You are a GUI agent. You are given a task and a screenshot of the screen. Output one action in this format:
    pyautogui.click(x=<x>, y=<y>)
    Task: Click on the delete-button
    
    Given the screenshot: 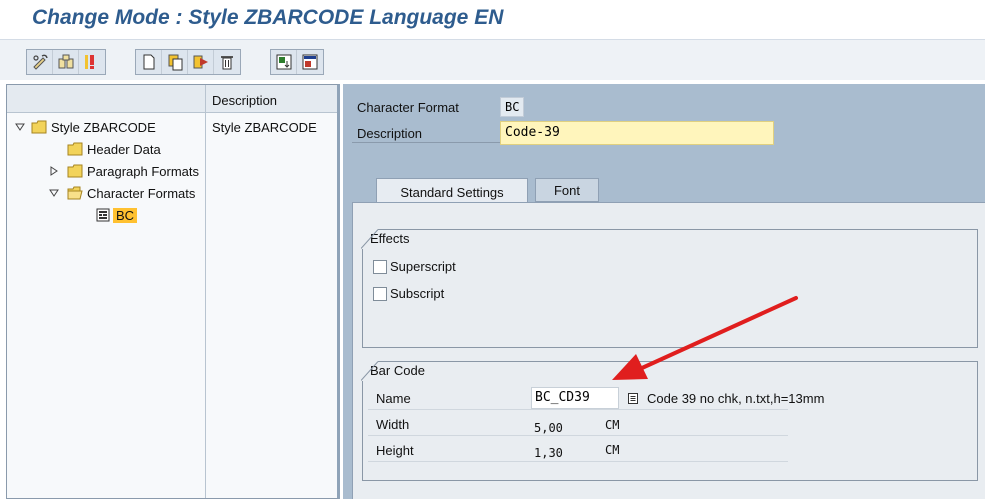 What is the action you would take?
    pyautogui.click(x=227, y=62)
    